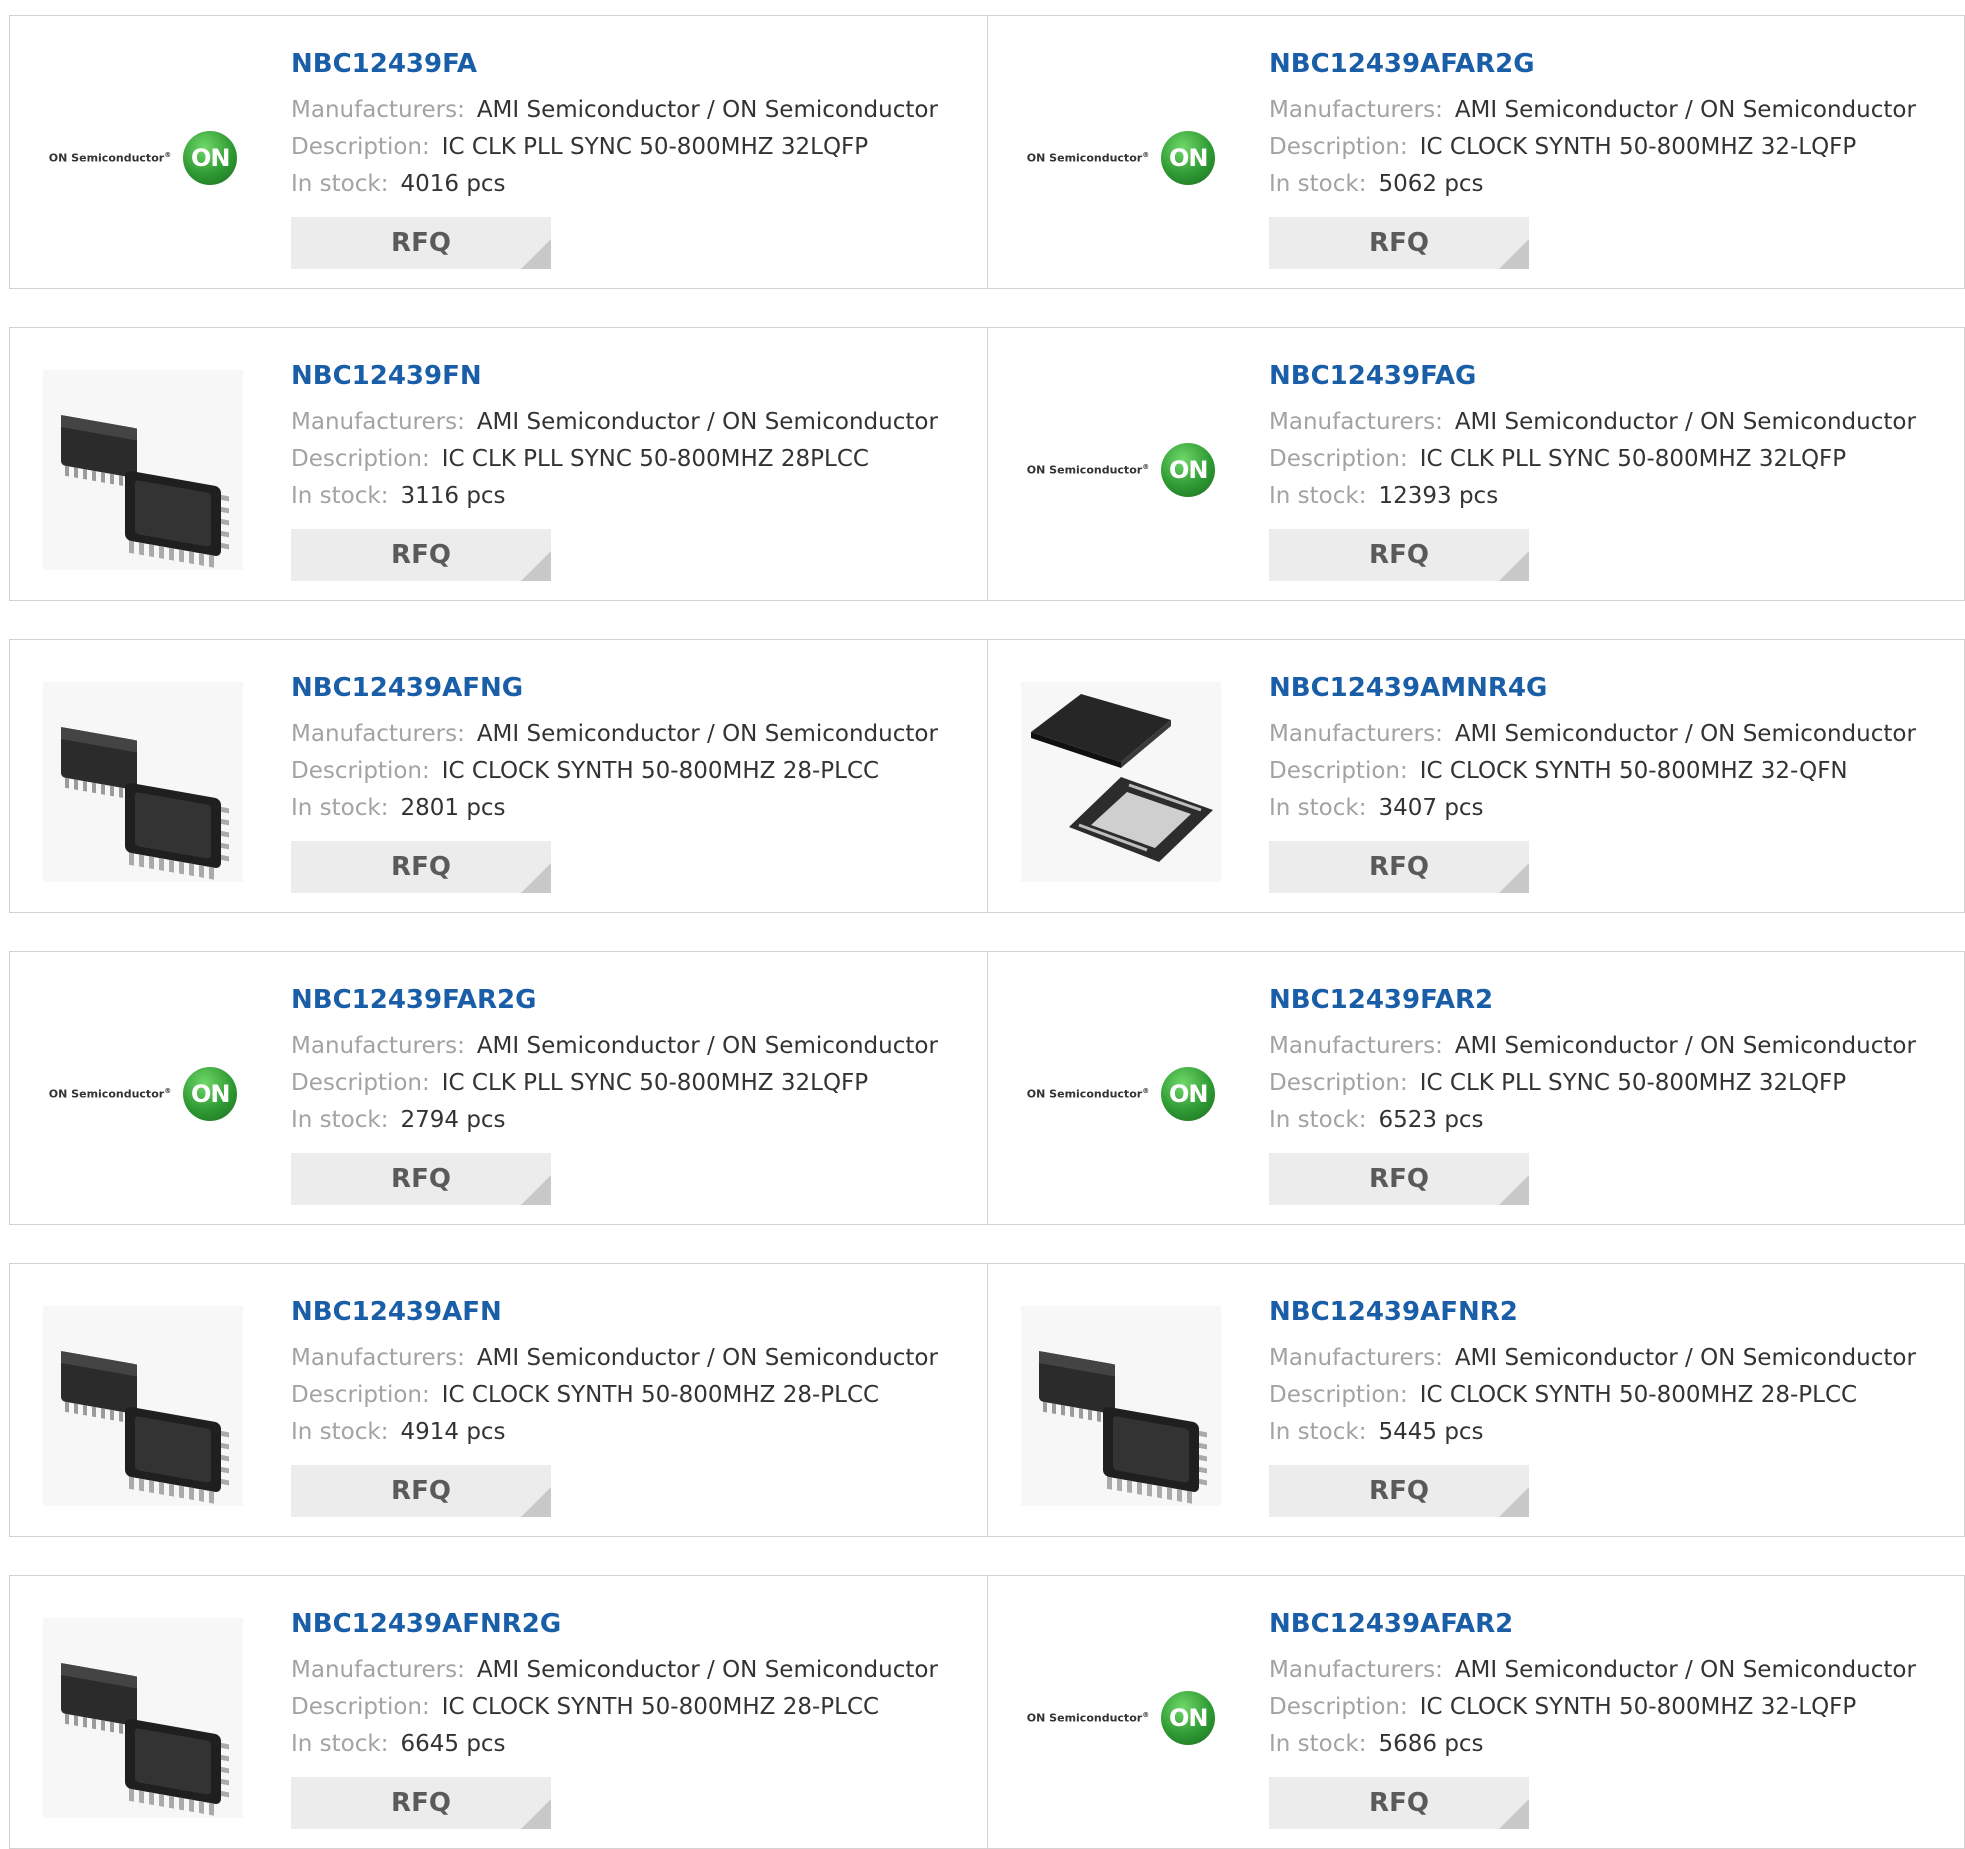 This screenshot has height=1849, width=1965. Describe the element at coordinates (1638, 147) in the screenshot. I see `description-value: IC CLOCK SYNTH 50-800MHZ 32-LQFP` at that location.